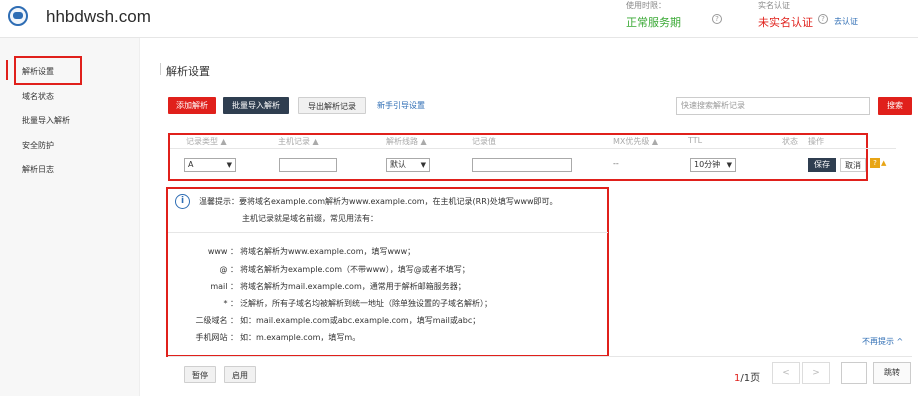  What do you see at coordinates (216, 337) in the screenshot?
I see `record-example-key: 手机网站 ：` at bounding box center [216, 337].